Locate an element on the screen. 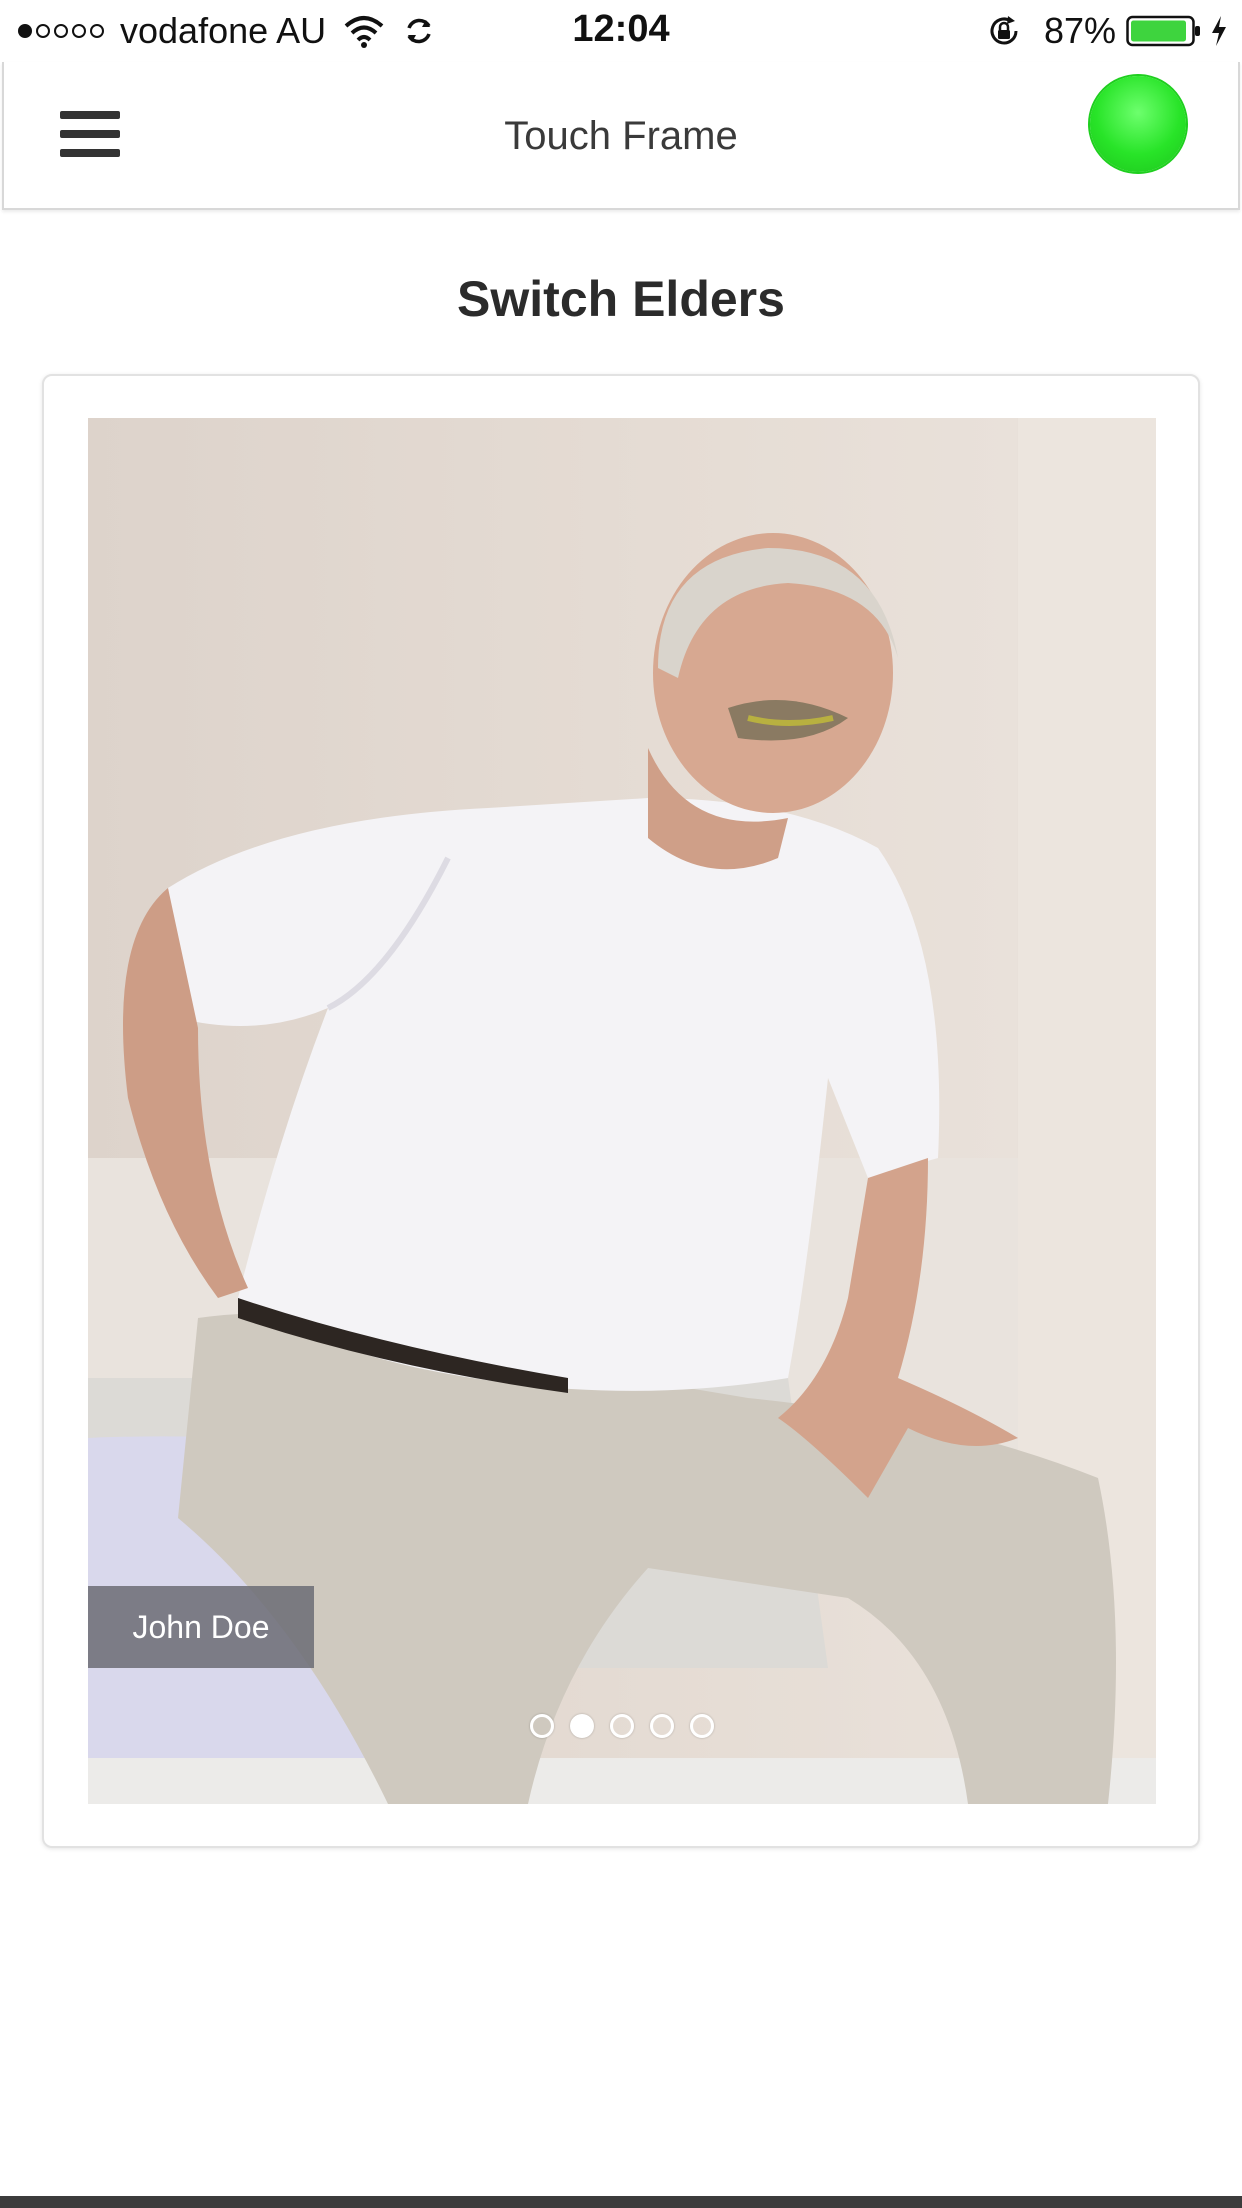 The image size is (1242, 2208). connection-status-indicator is located at coordinates (1138, 124).